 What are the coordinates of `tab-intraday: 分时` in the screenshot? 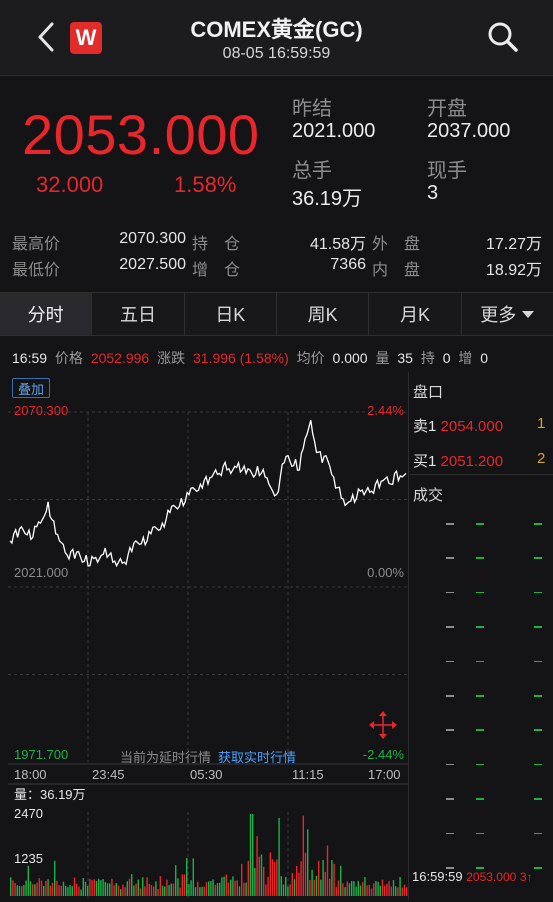 It's located at (46, 314).